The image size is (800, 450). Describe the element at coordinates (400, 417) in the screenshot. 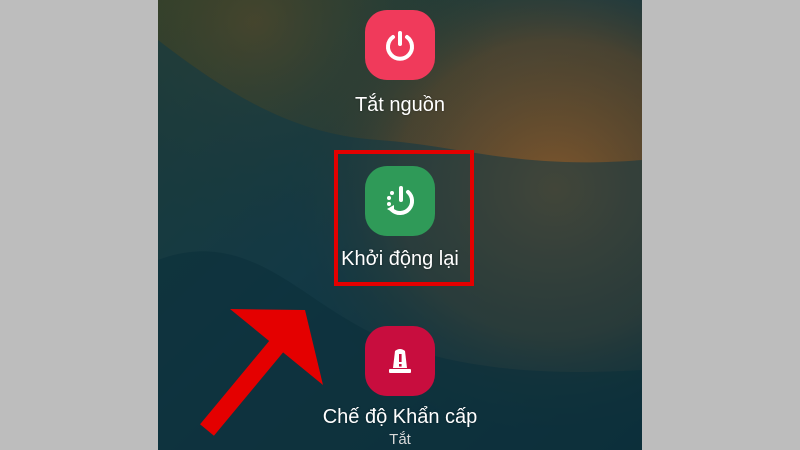

I see `emergency-mode-label: Chế độ Khẩn cấp` at that location.